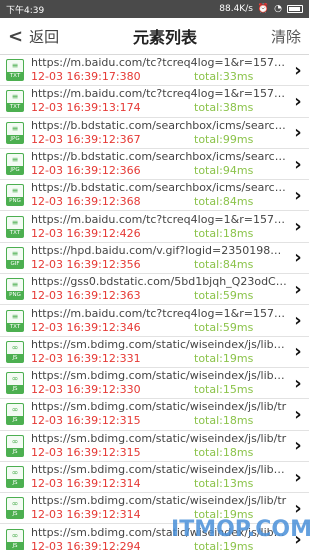 This screenshot has height=550, width=320. Describe the element at coordinates (86, 390) in the screenshot. I see `request-time: 12-03 16:39:12:330` at that location.